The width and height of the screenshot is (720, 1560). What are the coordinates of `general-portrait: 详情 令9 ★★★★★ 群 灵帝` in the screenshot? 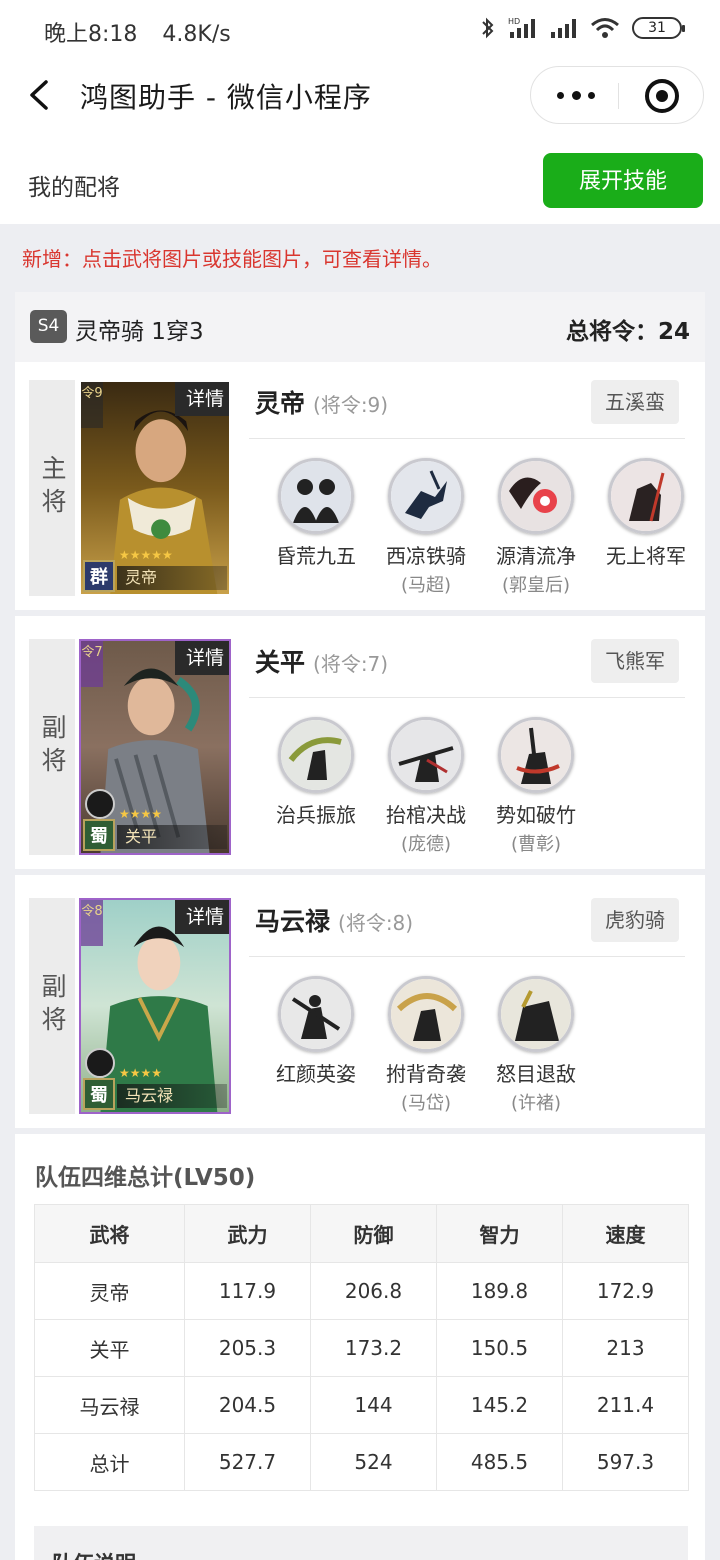 It's located at (155, 488).